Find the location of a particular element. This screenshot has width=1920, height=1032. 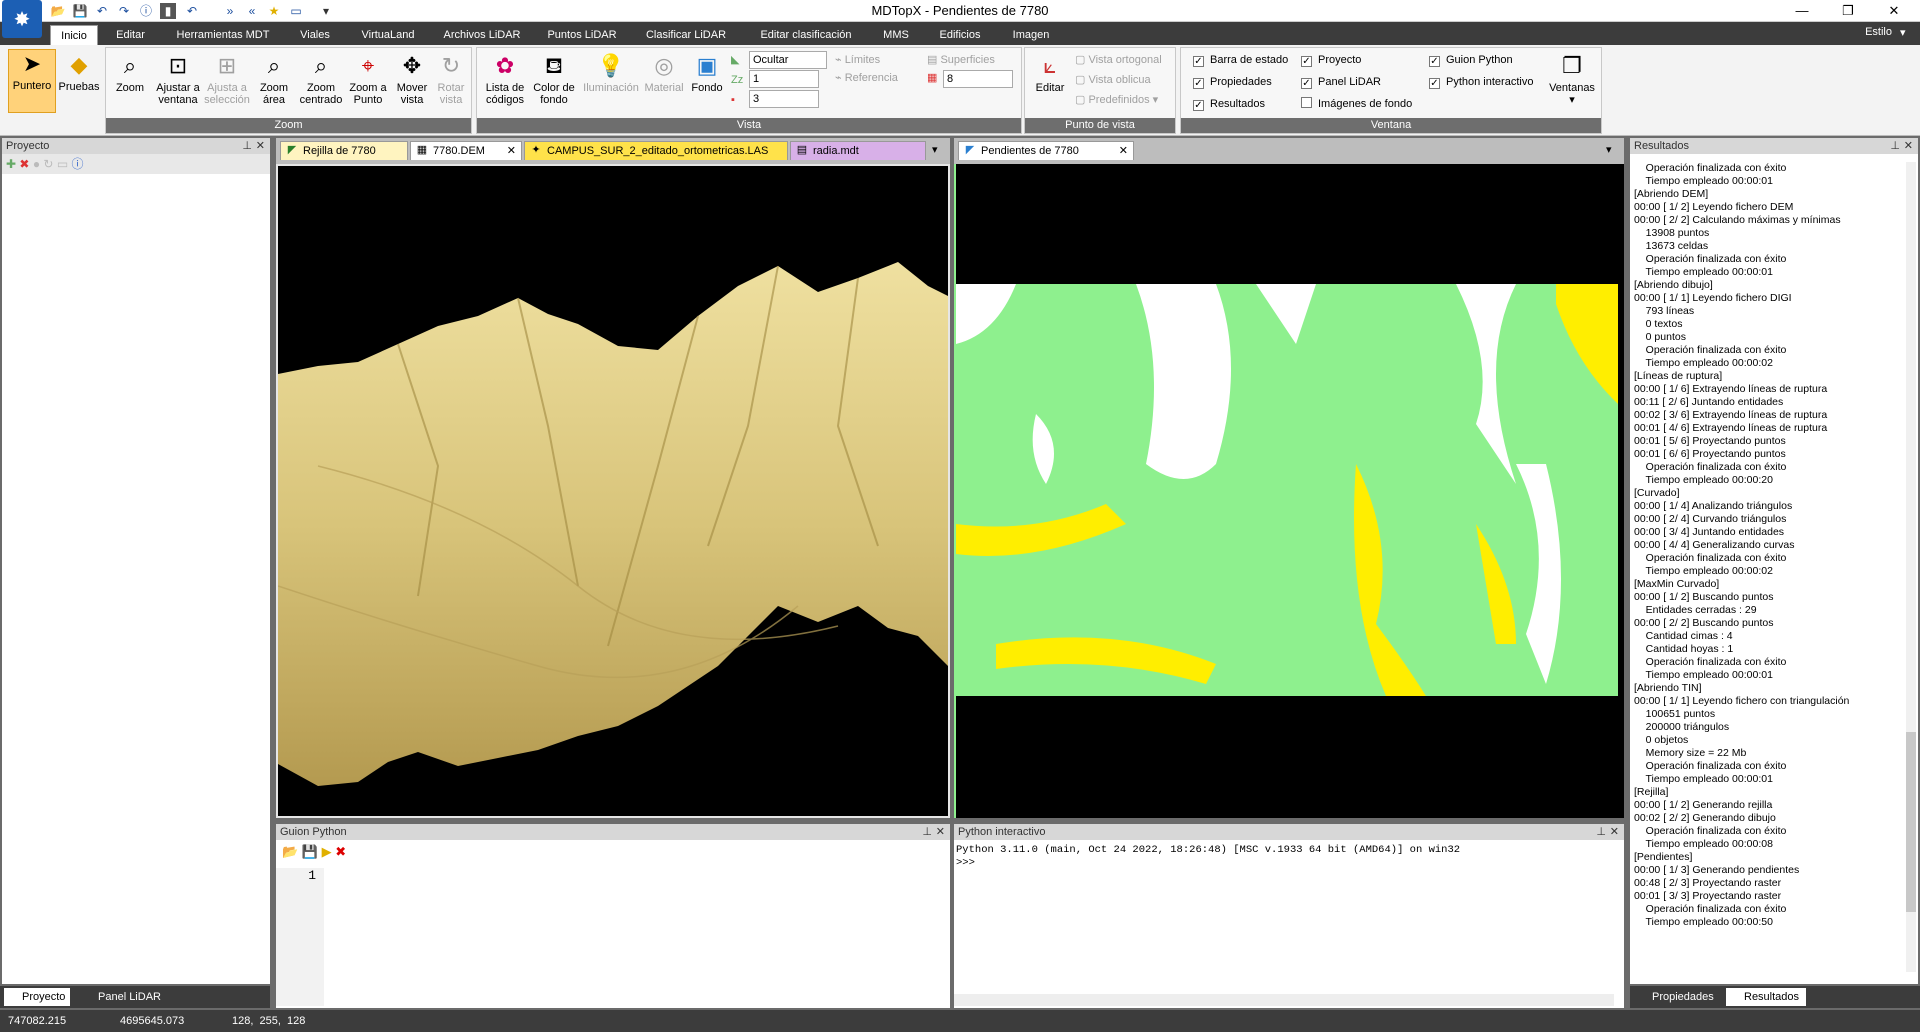

reference-label: Referencia is located at coordinates (871, 78).